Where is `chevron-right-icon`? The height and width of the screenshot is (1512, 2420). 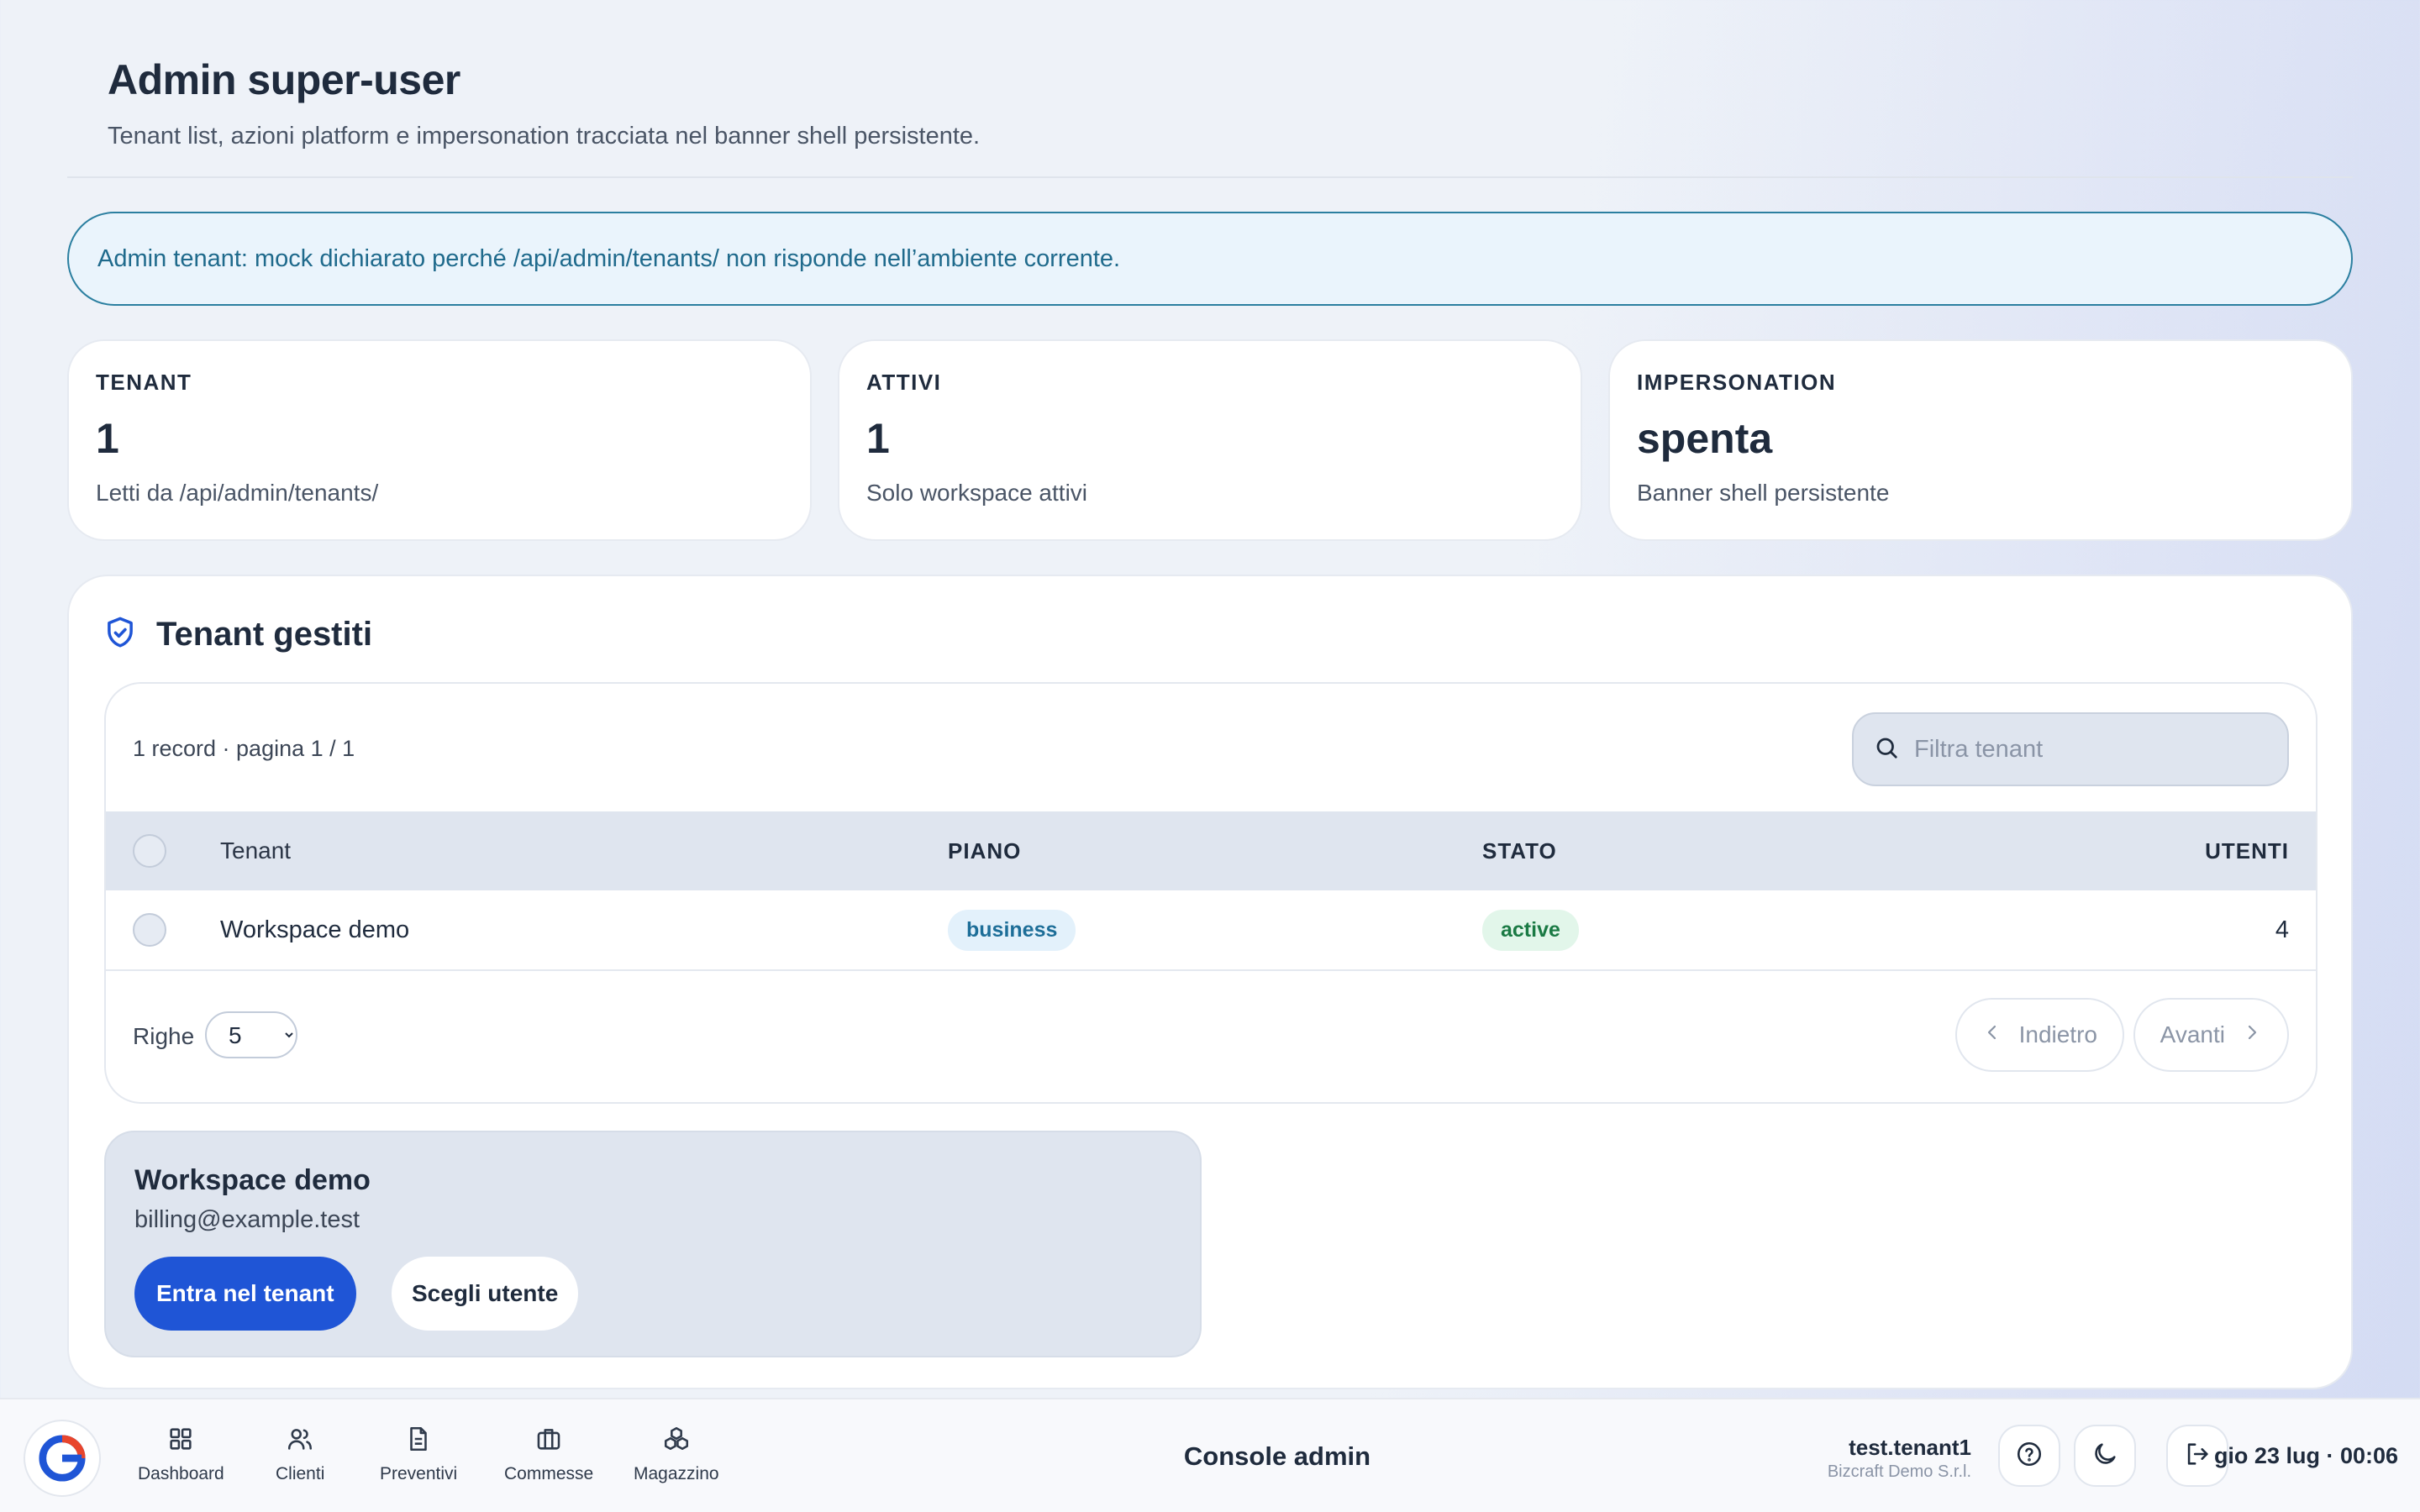
chevron-right-icon is located at coordinates (2243, 1034).